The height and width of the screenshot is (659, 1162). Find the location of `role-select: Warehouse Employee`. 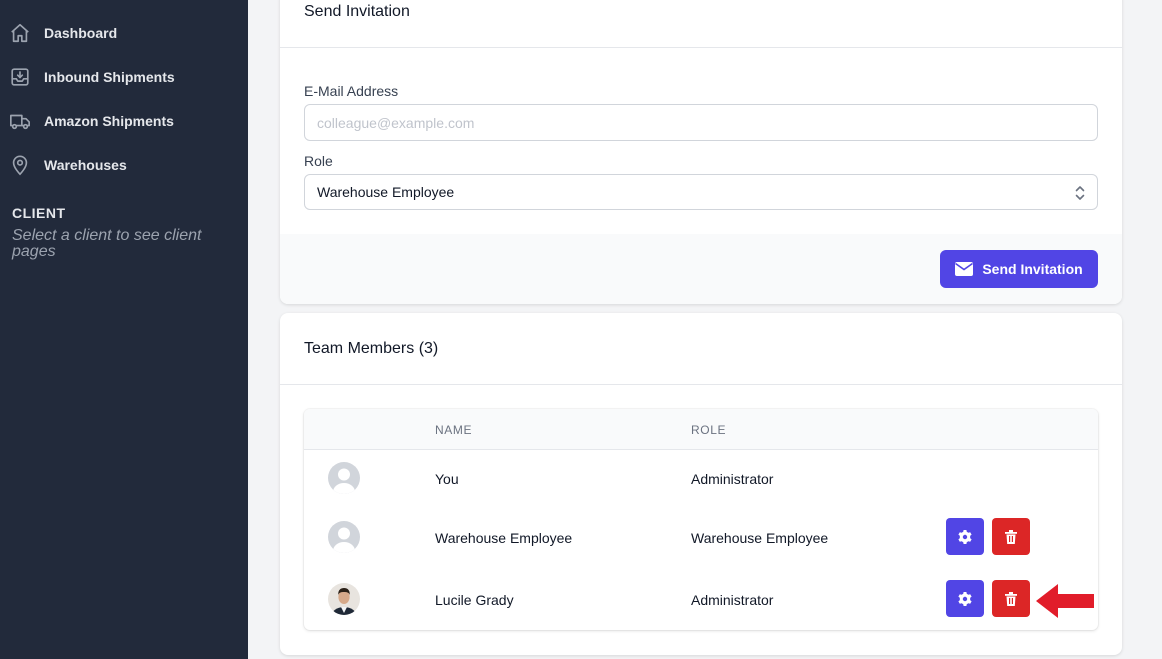

role-select: Warehouse Employee is located at coordinates (701, 192).